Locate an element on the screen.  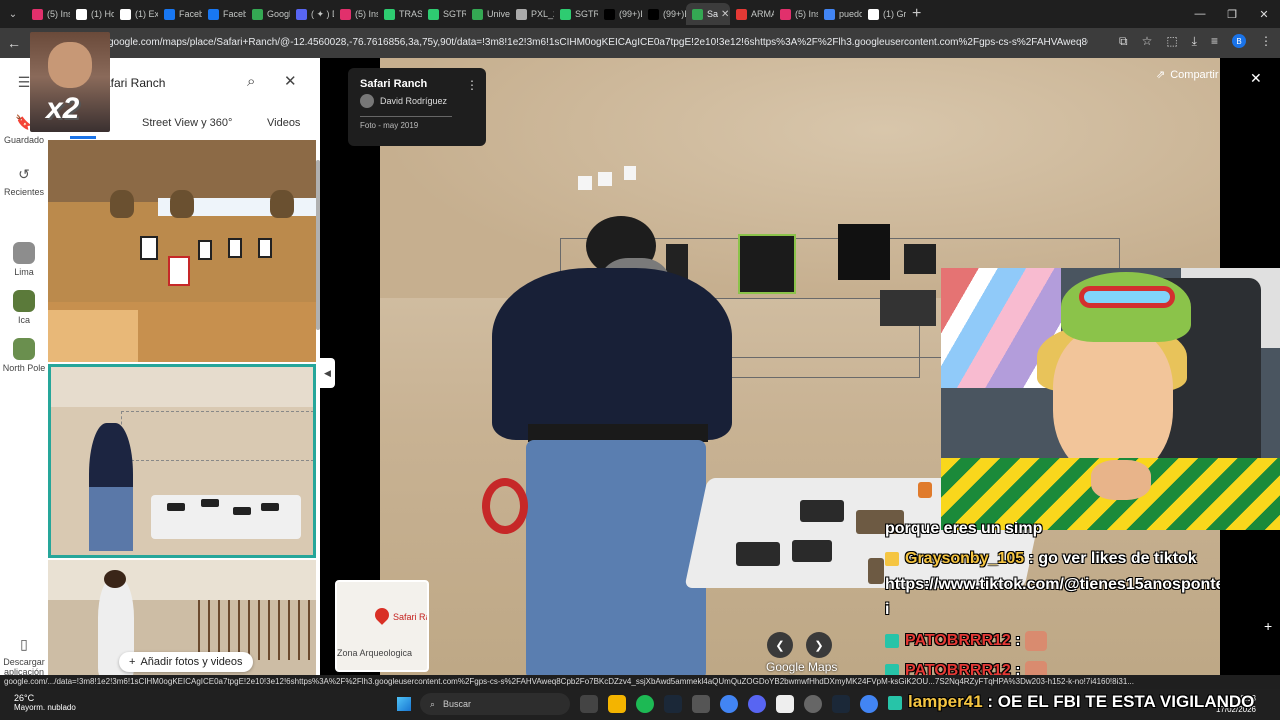
browser-tab: (5) Inst is located at coordinates (48, 14).